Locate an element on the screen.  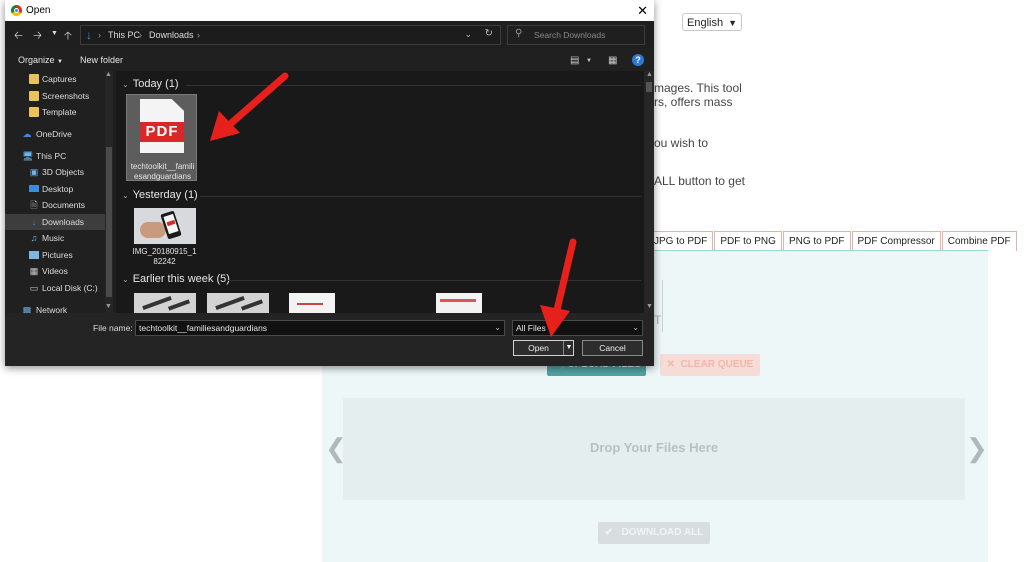
tab-png-to-pdf: PNG to PDF is located at coordinates (816, 241).